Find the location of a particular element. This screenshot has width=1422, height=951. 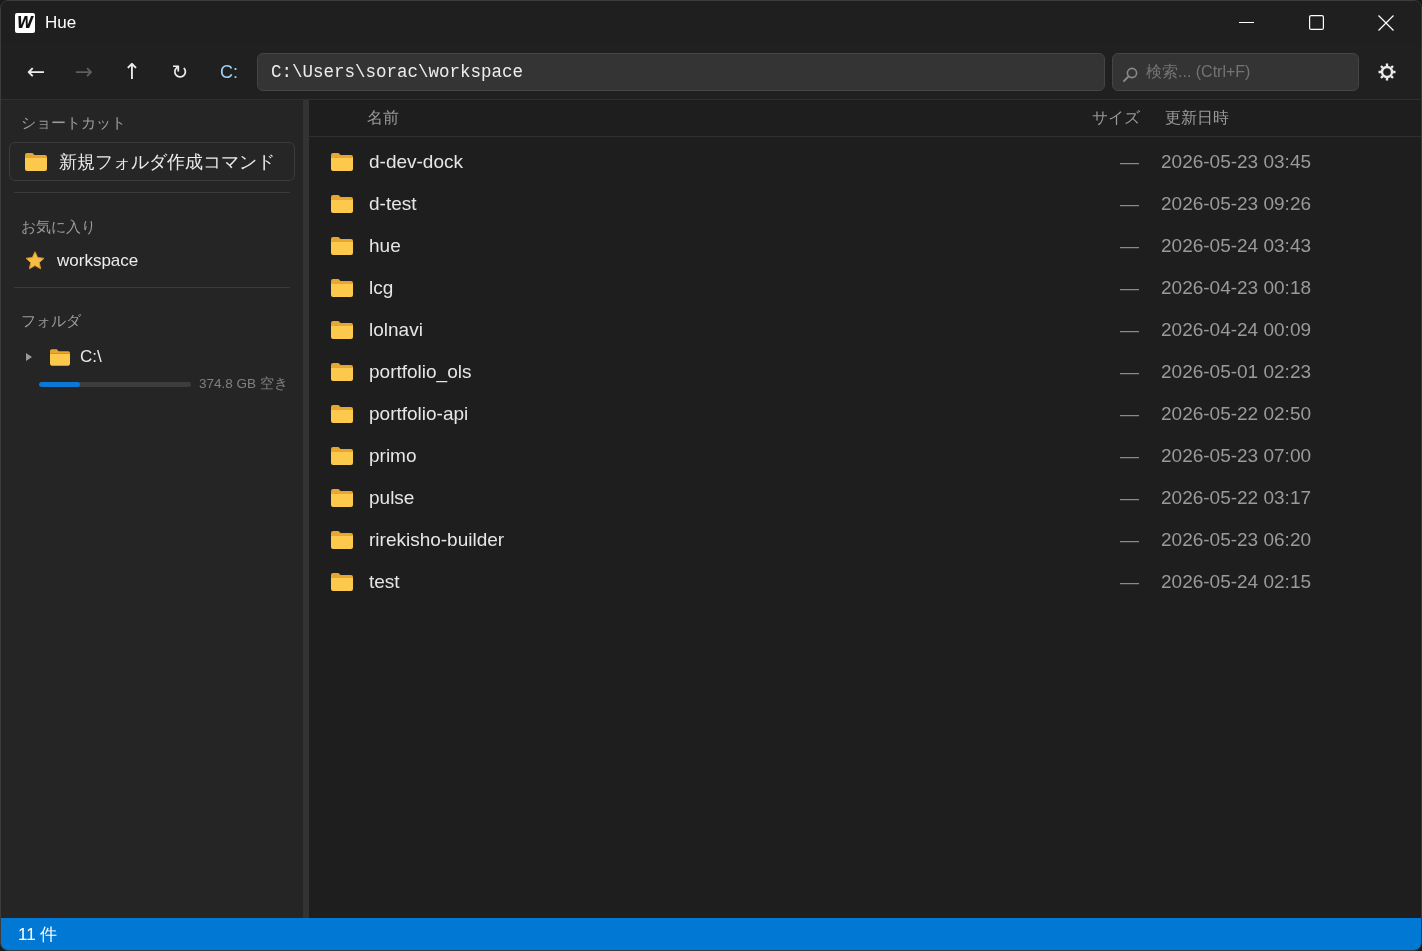

star-icon is located at coordinates (35, 261).